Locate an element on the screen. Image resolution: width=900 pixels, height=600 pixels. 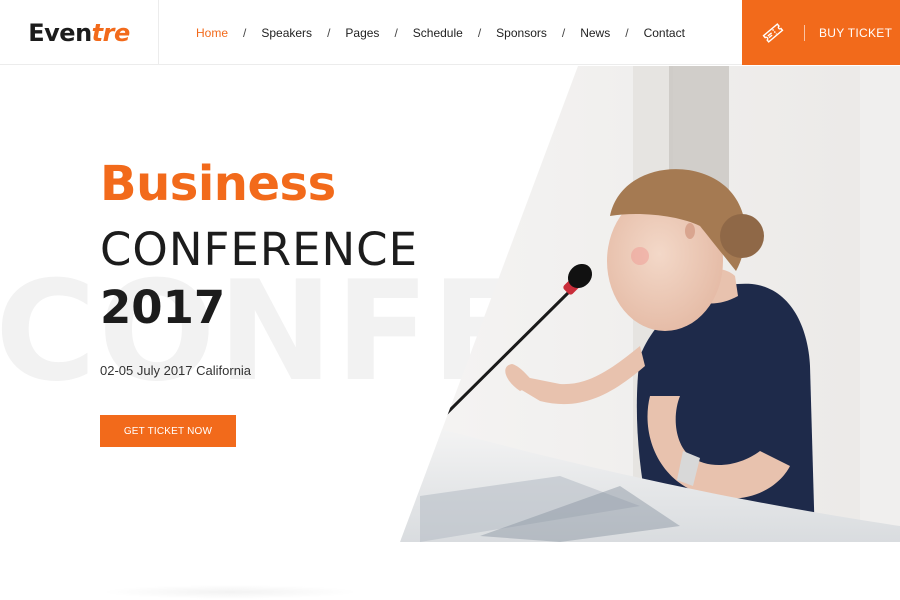
ticket-icon is located at coordinates (773, 32).